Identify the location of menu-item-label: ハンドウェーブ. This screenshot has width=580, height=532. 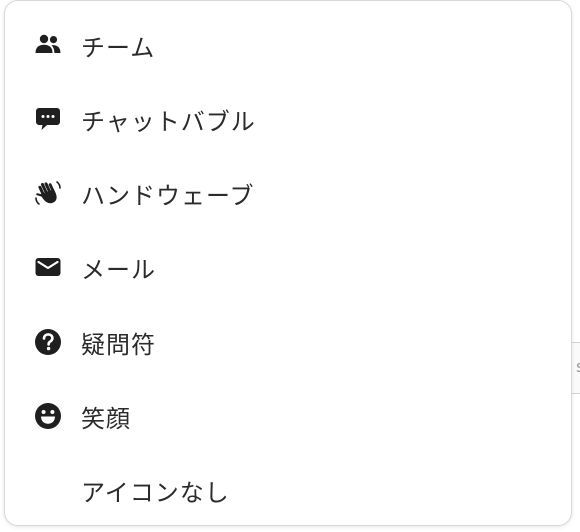
(168, 195).